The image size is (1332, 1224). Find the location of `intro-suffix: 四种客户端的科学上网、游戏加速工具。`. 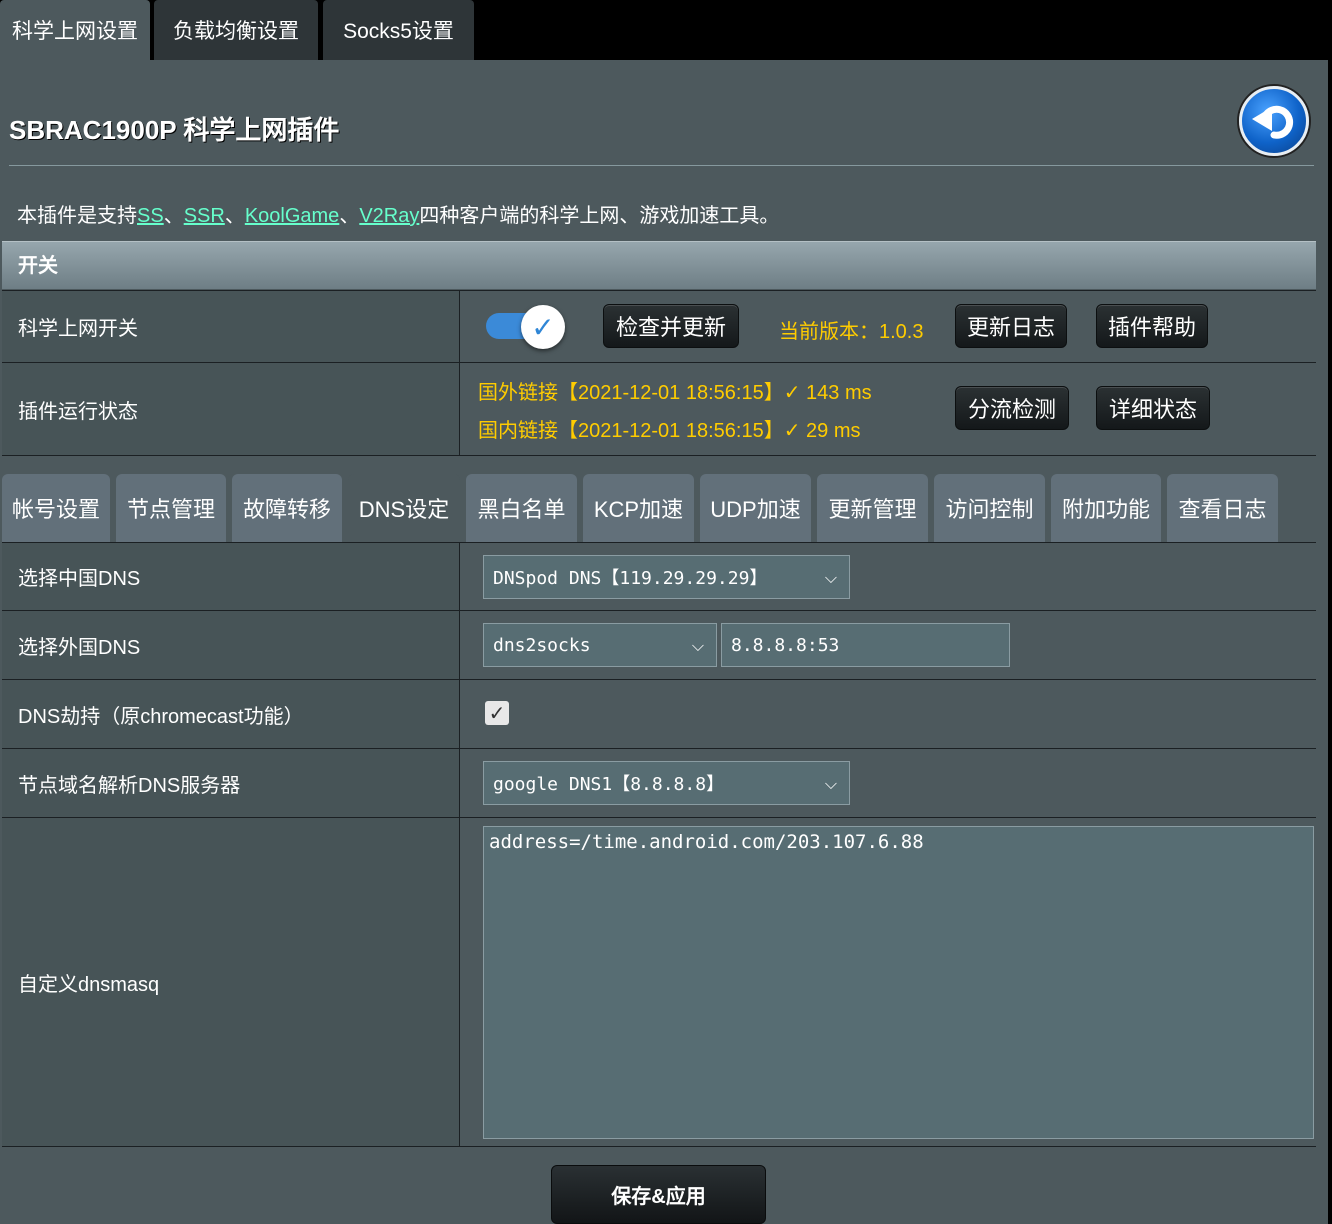

intro-suffix: 四种客户端的科学上网、游戏加速工具。 is located at coordinates (599, 216).